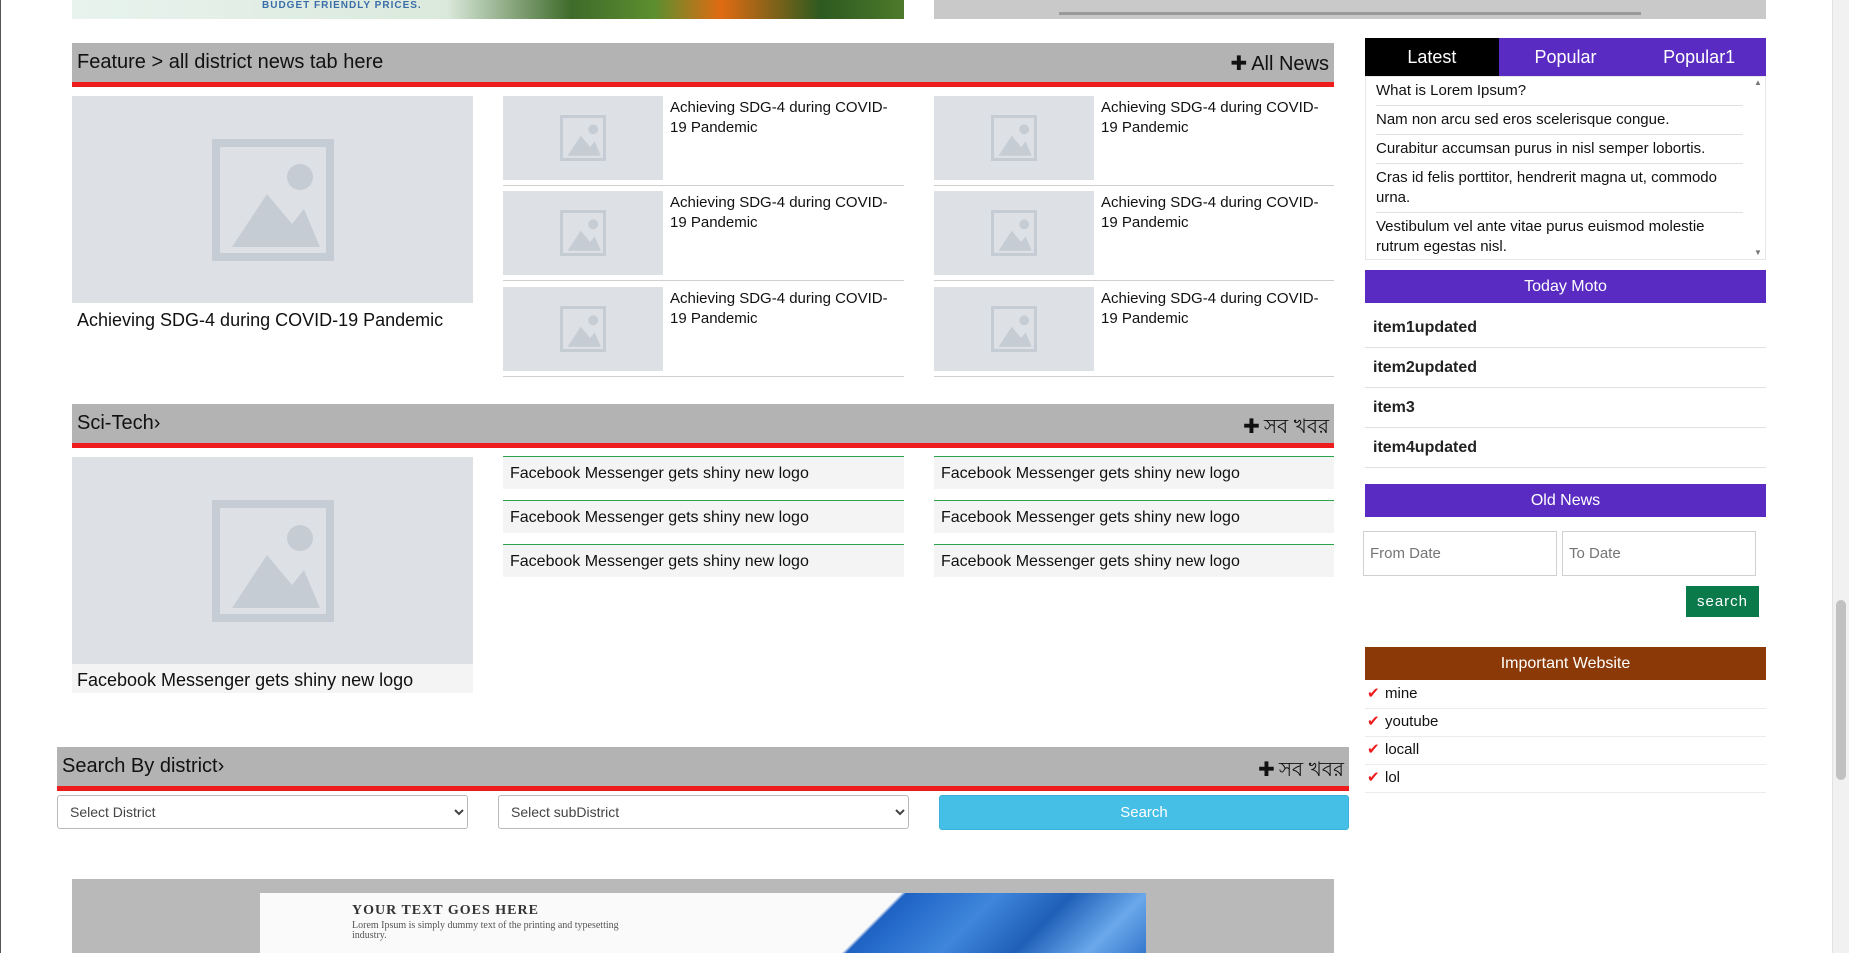 The height and width of the screenshot is (953, 1849). Describe the element at coordinates (1659, 553) in the screenshot. I see `to-date-input` at that location.